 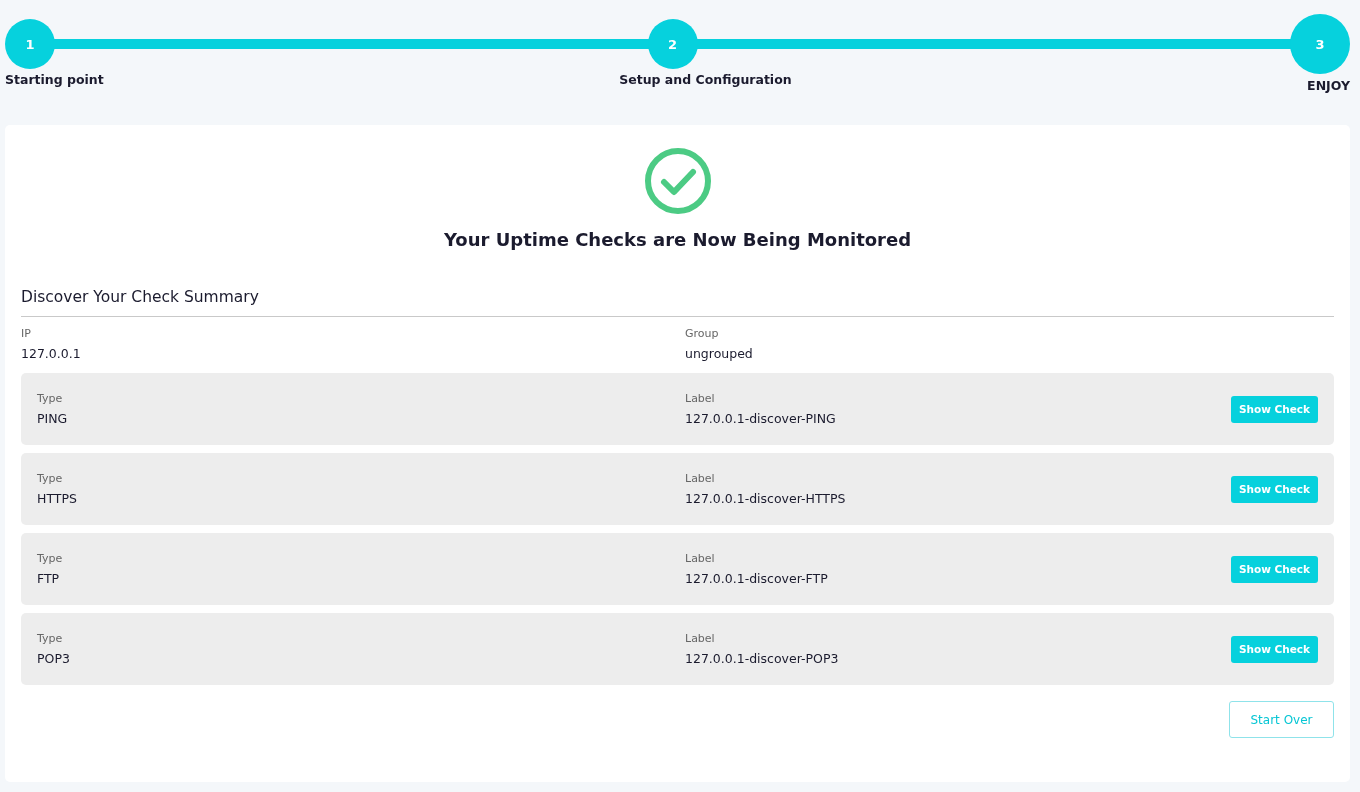 What do you see at coordinates (26, 333) in the screenshot?
I see `field-label: IP` at bounding box center [26, 333].